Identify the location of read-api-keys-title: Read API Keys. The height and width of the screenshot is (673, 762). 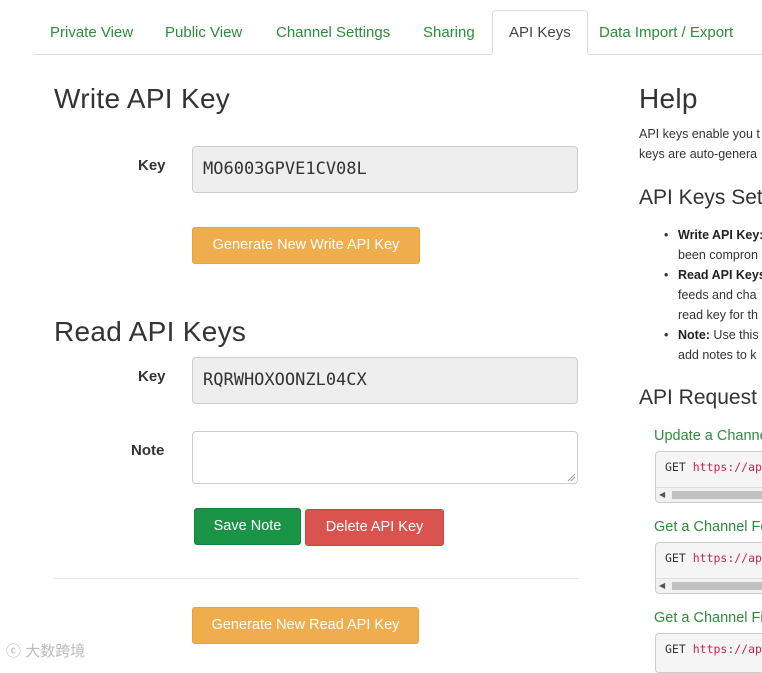
(150, 331).